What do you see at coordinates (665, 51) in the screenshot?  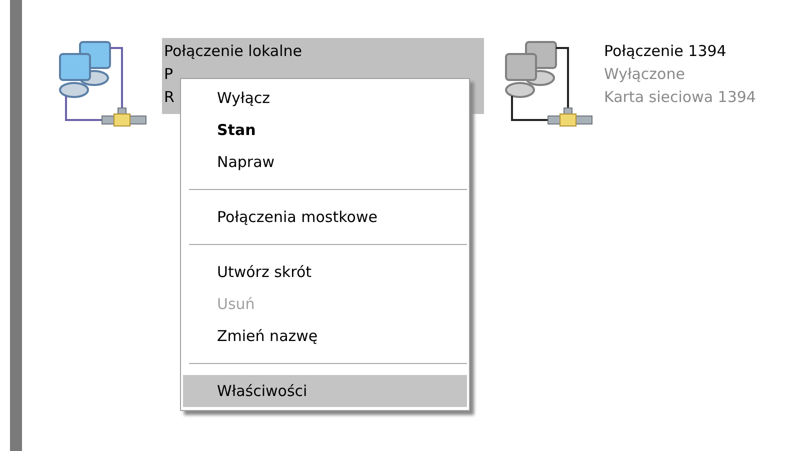 I see `connection-text: Połączenie 1394` at bounding box center [665, 51].